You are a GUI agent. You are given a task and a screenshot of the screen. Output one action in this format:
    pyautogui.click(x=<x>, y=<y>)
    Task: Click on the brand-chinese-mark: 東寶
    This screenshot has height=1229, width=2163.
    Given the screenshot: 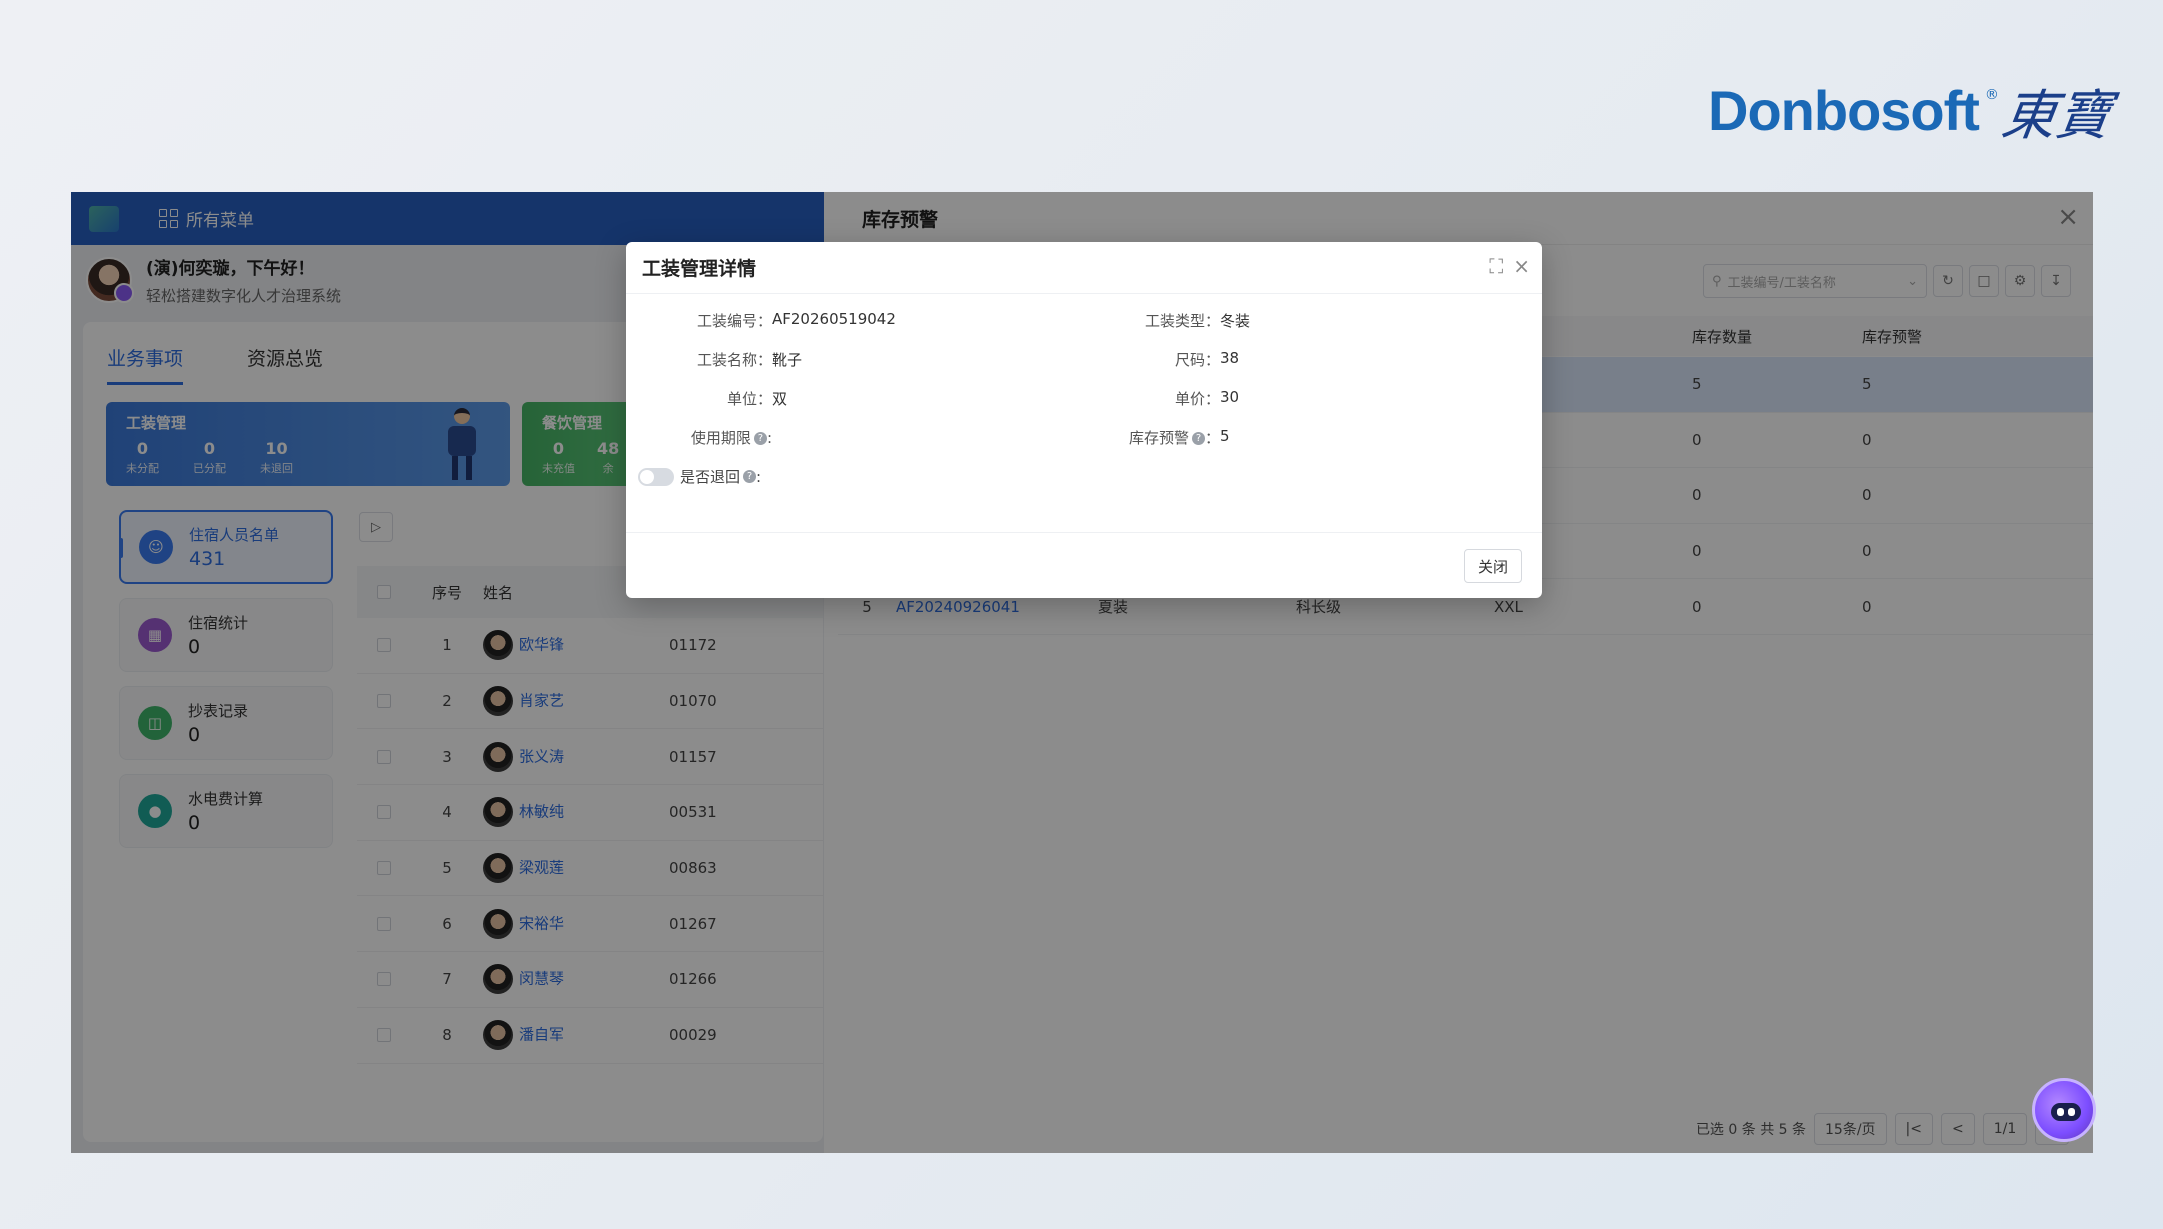 What is the action you would take?
    pyautogui.click(x=2056, y=115)
    